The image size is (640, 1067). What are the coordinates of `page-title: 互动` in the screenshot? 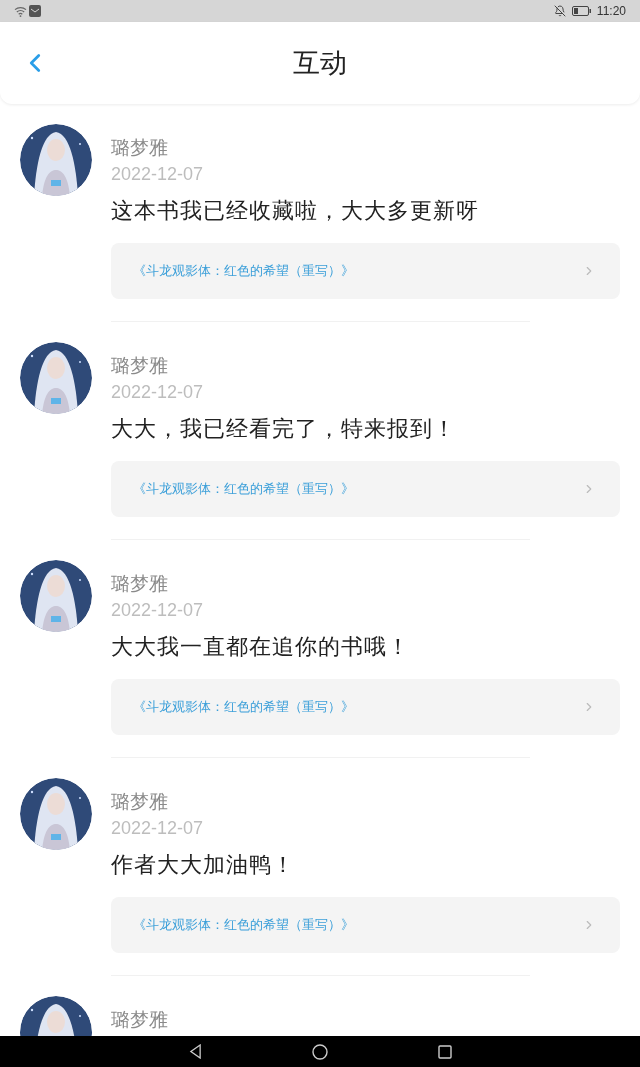 It's located at (320, 63).